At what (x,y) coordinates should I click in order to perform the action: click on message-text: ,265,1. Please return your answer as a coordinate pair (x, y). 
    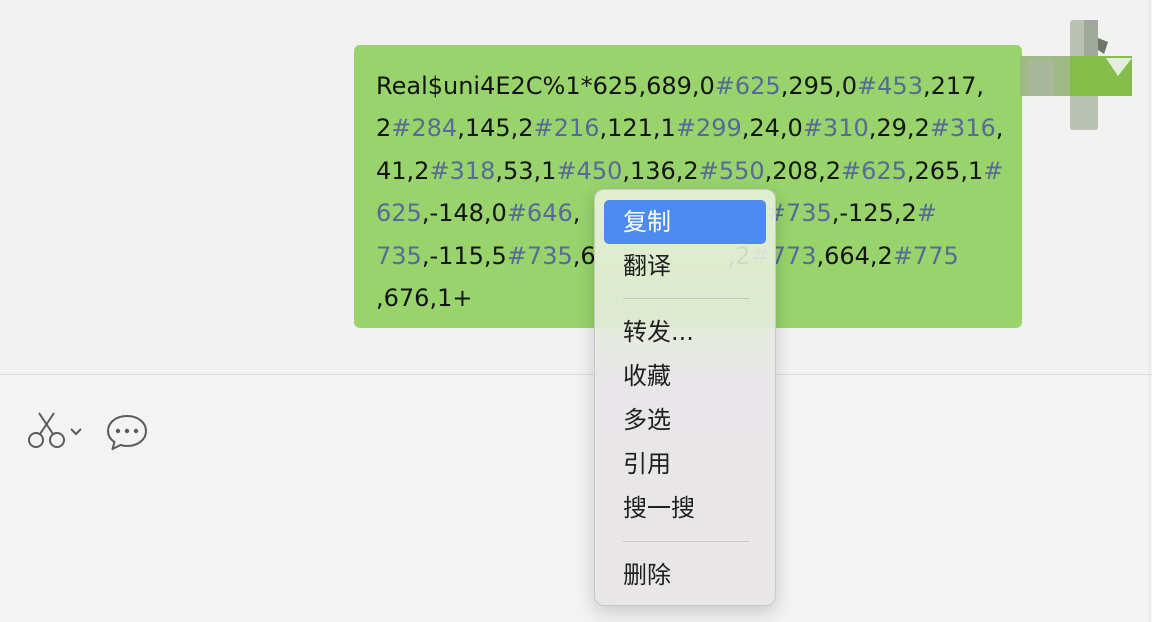
    Looking at the image, I should click on (945, 170).